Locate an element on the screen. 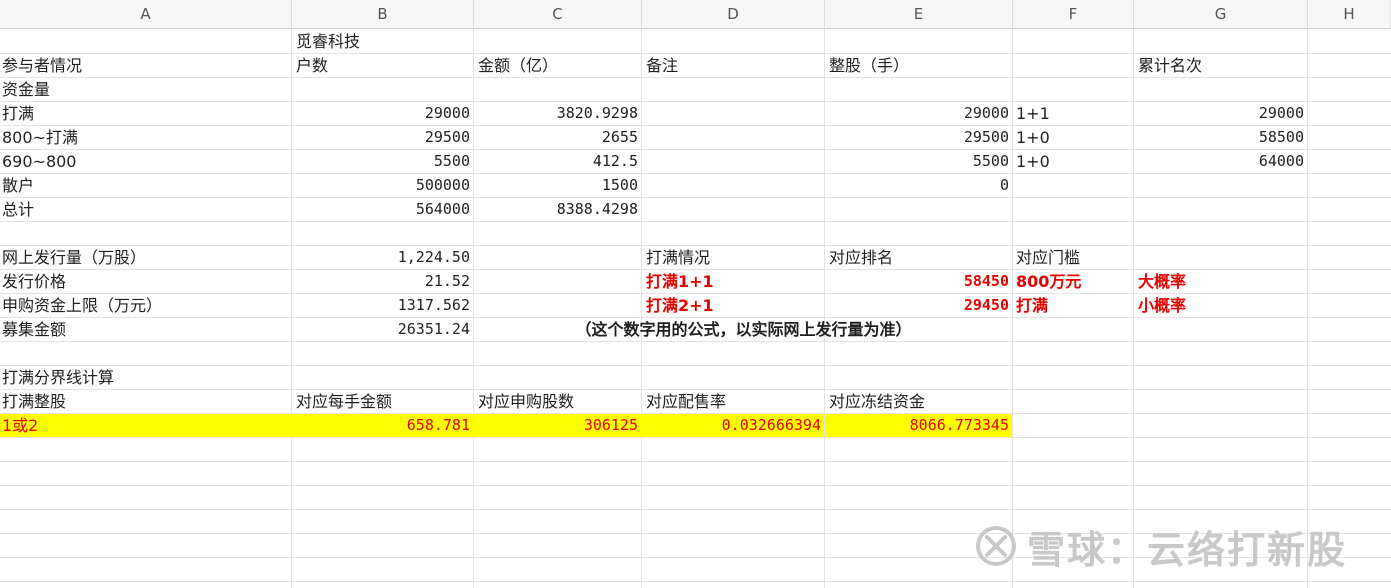 The image size is (1391, 588). cell-f12: 800万元 is located at coordinates (1073, 281).